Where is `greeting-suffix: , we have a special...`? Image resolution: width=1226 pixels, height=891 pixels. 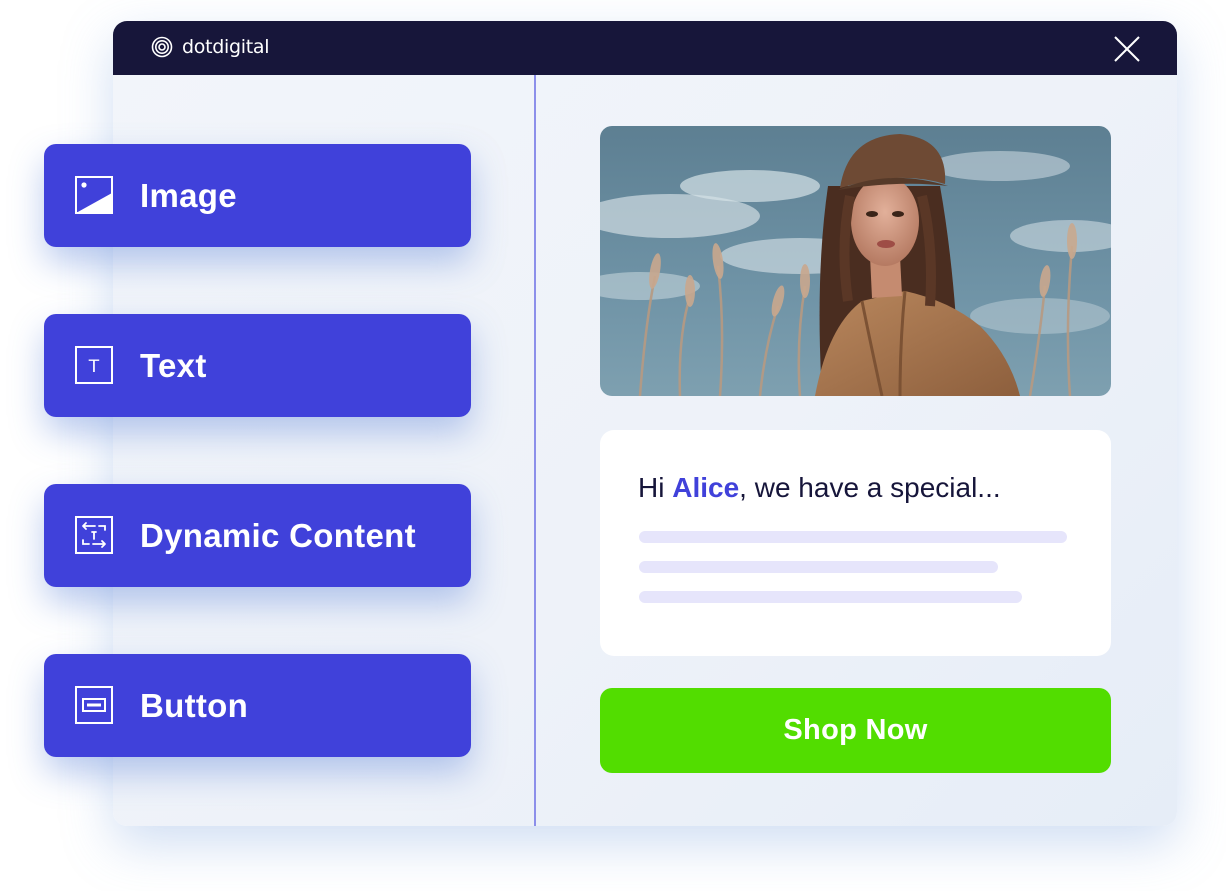 greeting-suffix: , we have a special... is located at coordinates (870, 487).